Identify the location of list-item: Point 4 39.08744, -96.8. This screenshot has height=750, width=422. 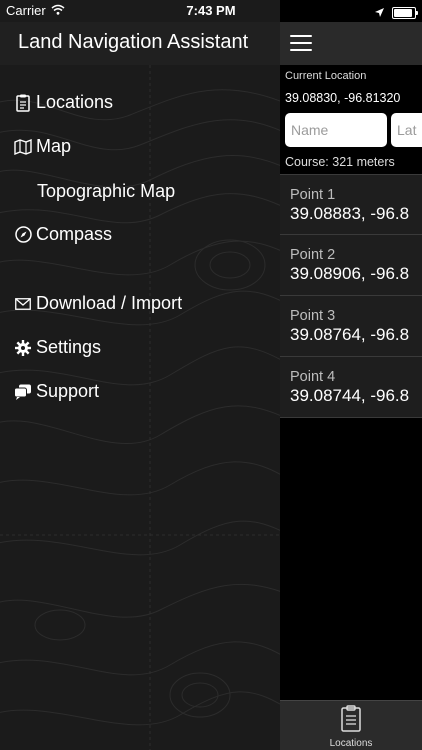
(351, 387).